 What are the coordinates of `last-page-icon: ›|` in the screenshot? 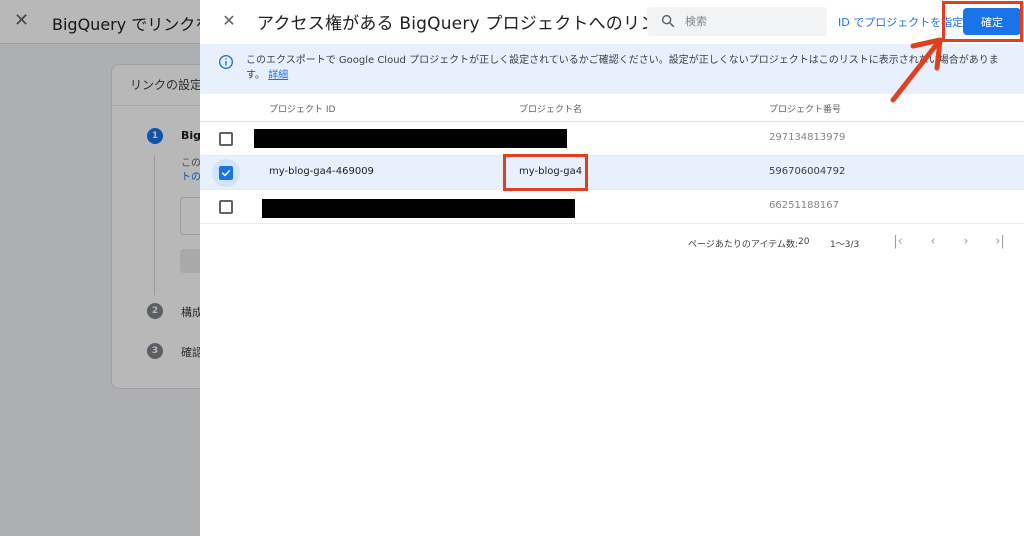 It's located at (1000, 242).